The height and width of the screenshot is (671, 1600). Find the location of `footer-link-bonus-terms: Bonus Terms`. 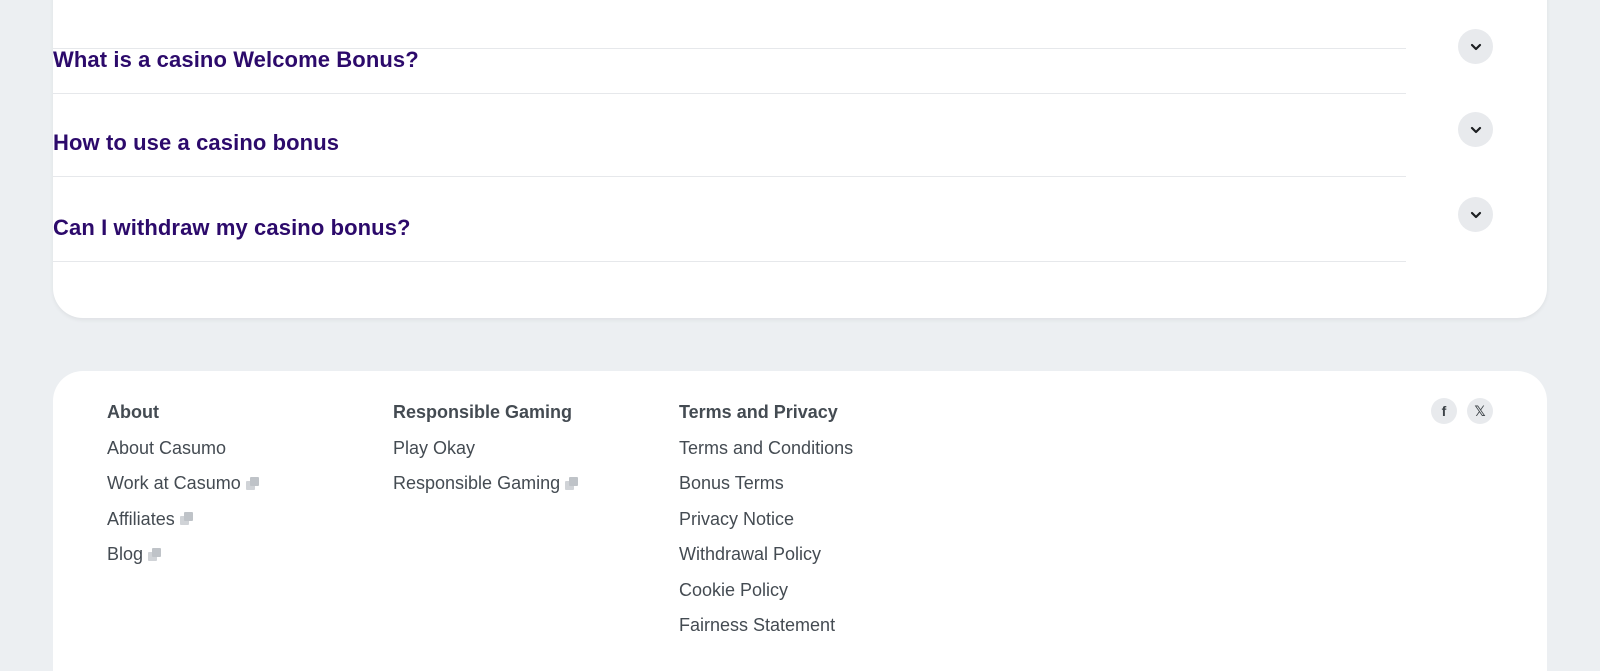

footer-link-bonus-terms: Bonus Terms is located at coordinates (766, 483).